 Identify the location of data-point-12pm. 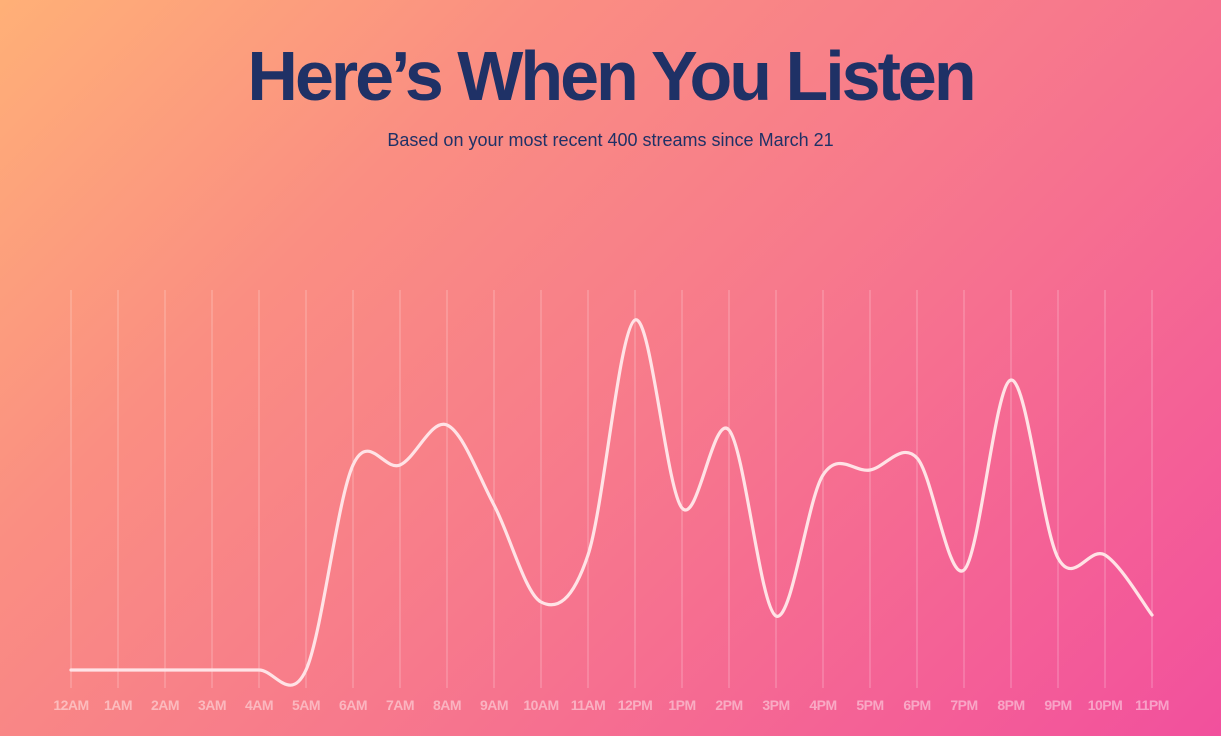
(635, 320).